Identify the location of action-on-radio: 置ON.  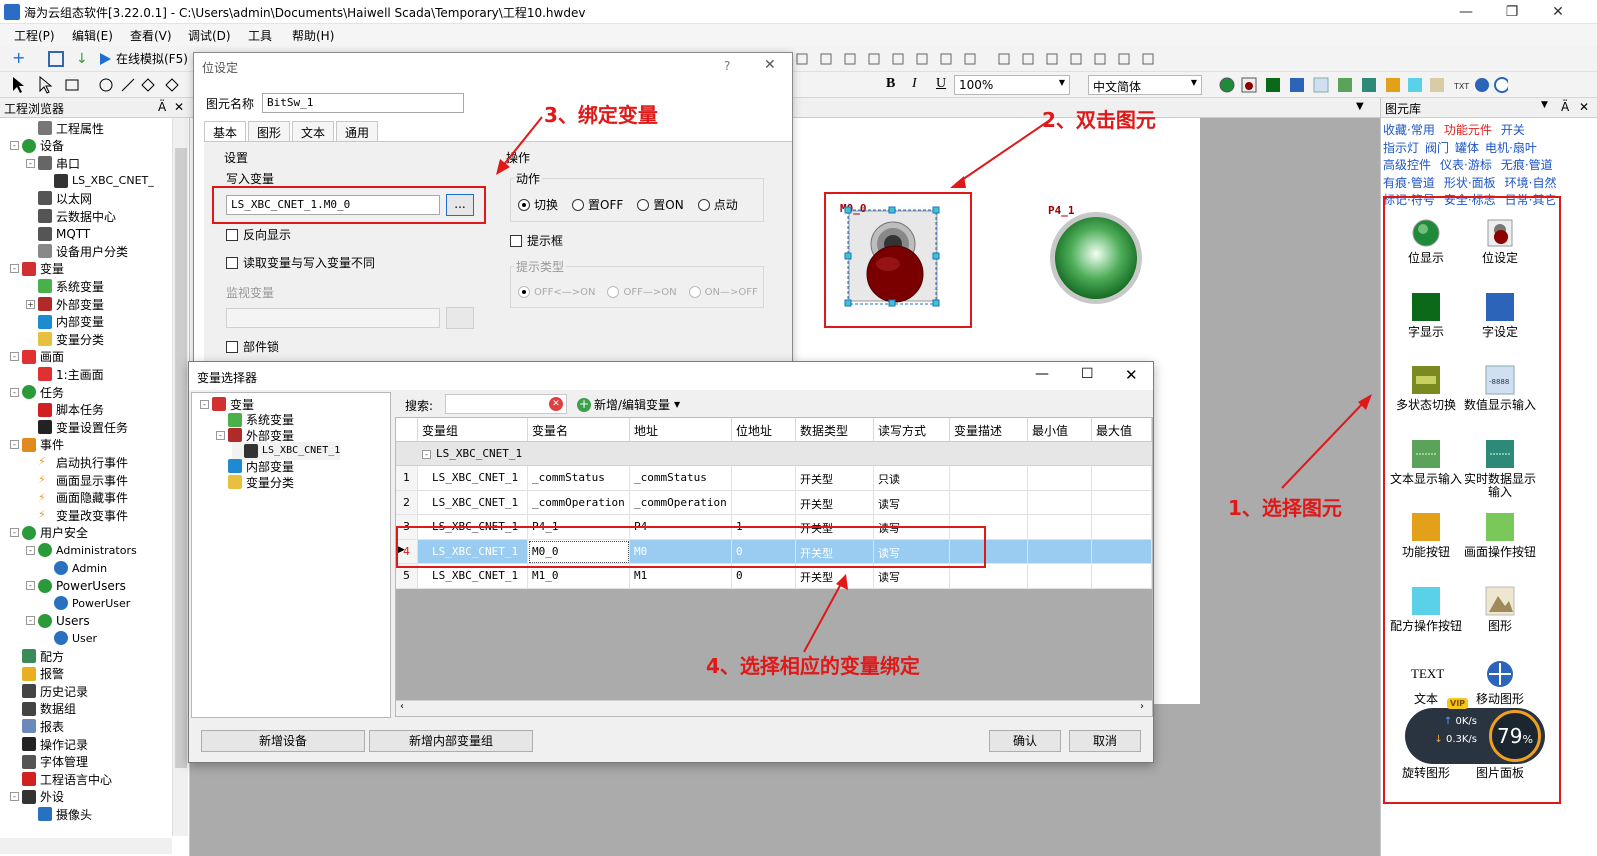
(660, 204).